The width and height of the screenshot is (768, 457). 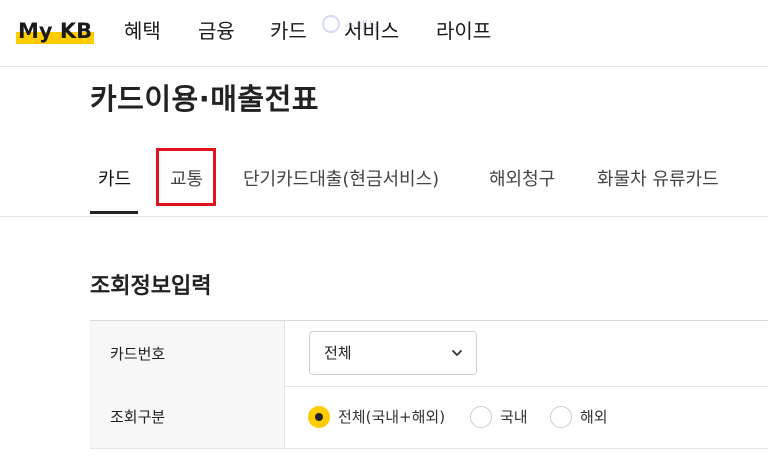 I want to click on radio-domestic-label: 국내, so click(x=514, y=417).